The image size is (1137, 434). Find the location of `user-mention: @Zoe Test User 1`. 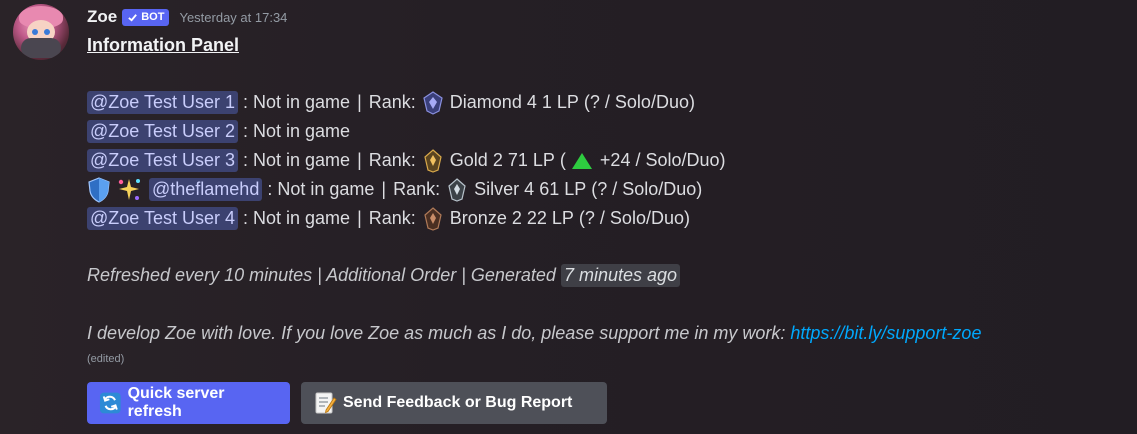

user-mention: @Zoe Test User 1 is located at coordinates (162, 102).